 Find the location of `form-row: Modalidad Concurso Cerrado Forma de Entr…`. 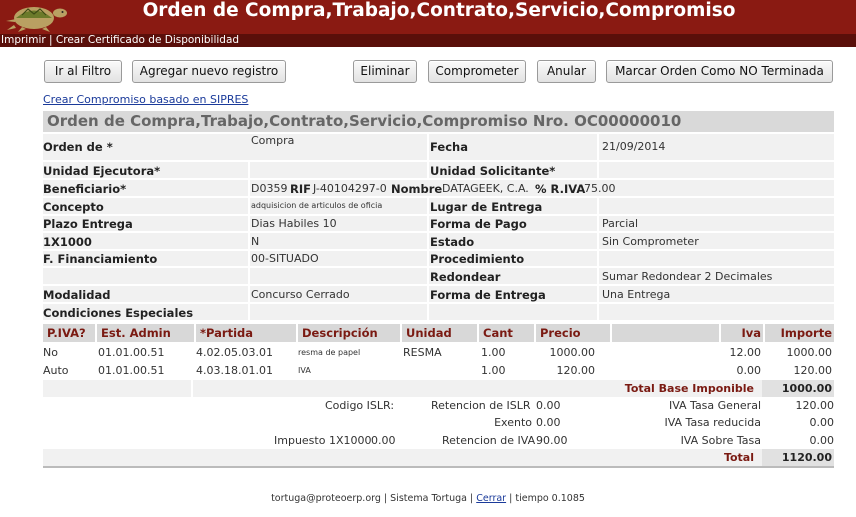

form-row: Modalidad Concurso Cerrado Forma de Entr… is located at coordinates (438, 295).